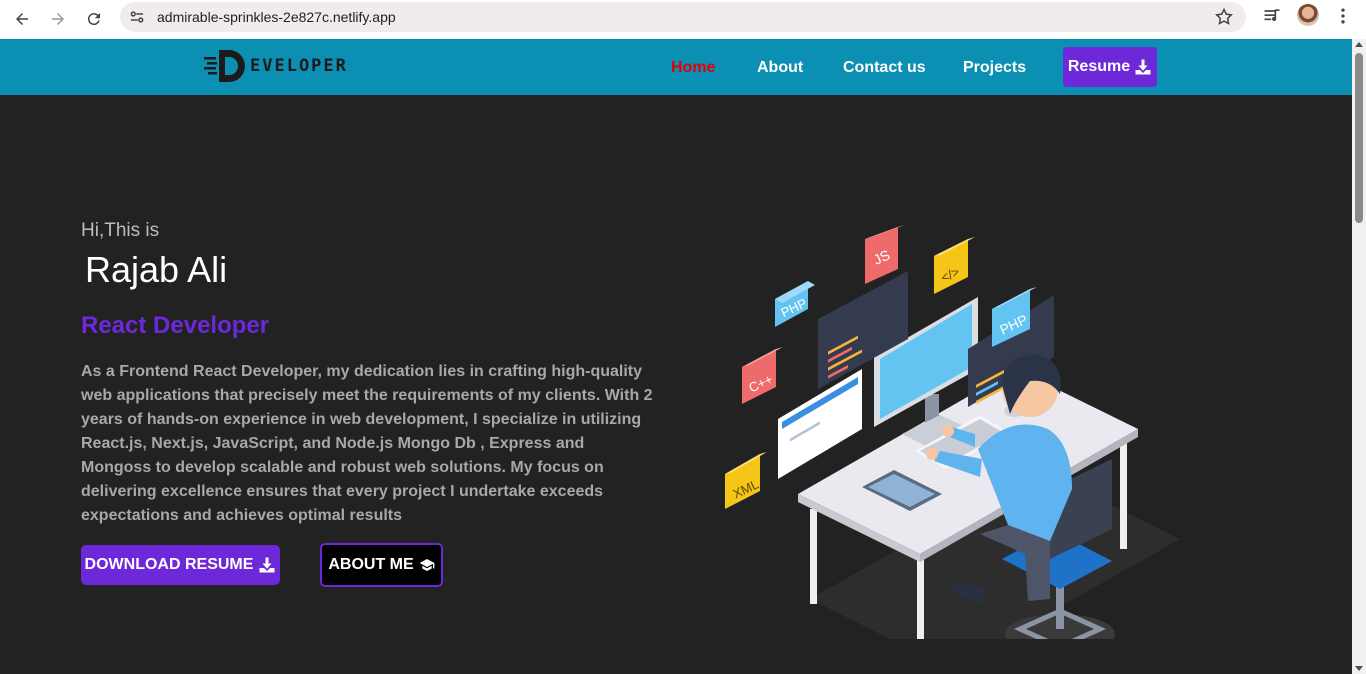 Image resolution: width=1366 pixels, height=674 pixels. What do you see at coordinates (954, 265) in the screenshot?
I see `html-tag-badge: </>` at bounding box center [954, 265].